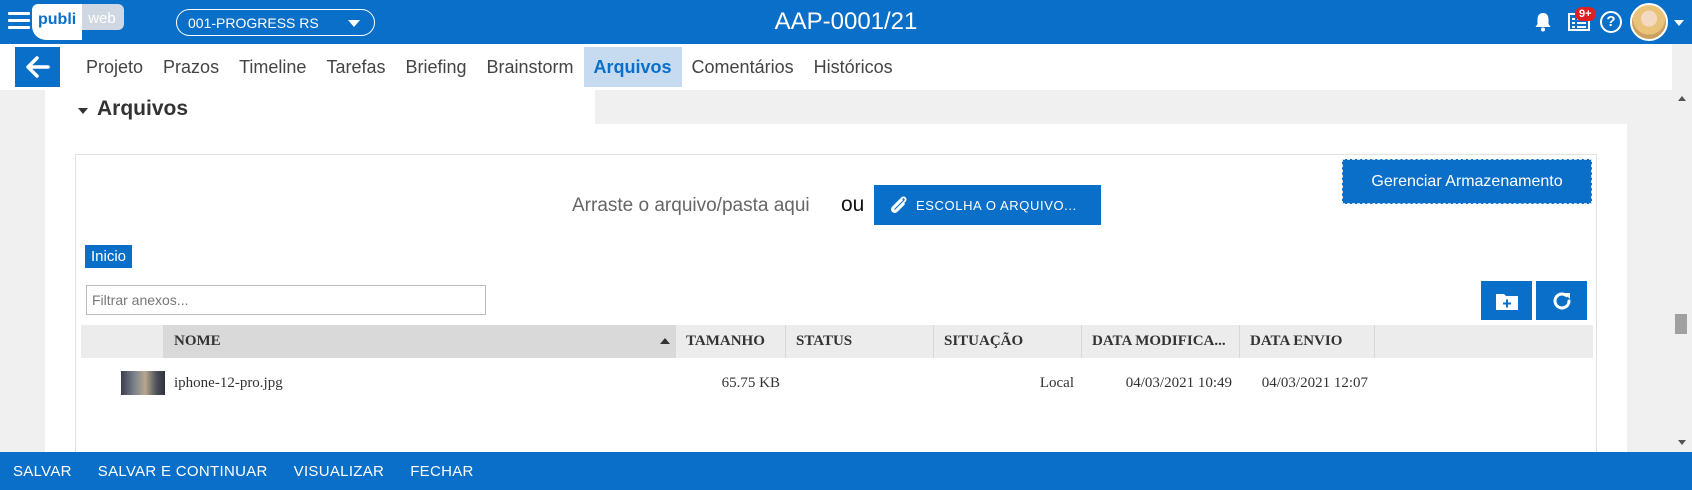 The height and width of the screenshot is (490, 1692). I want to click on file-sent-date: 04/03/2021 12:07, so click(1314, 383).